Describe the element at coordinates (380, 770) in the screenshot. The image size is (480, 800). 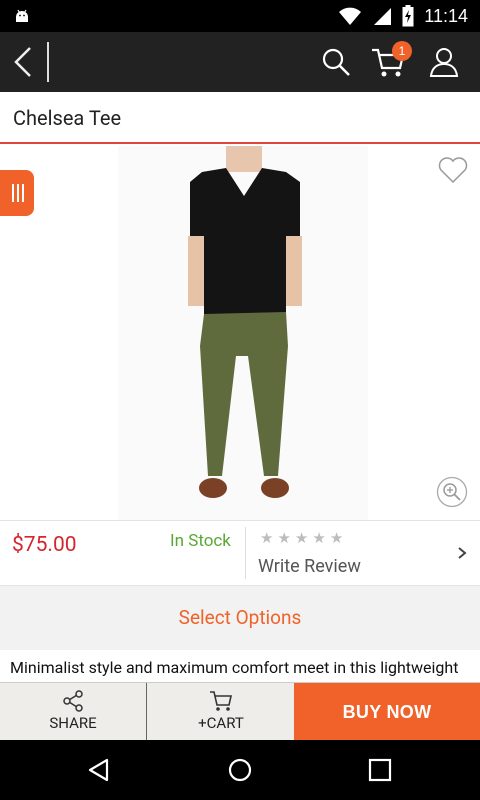
I see `nav-recents-icon` at that location.